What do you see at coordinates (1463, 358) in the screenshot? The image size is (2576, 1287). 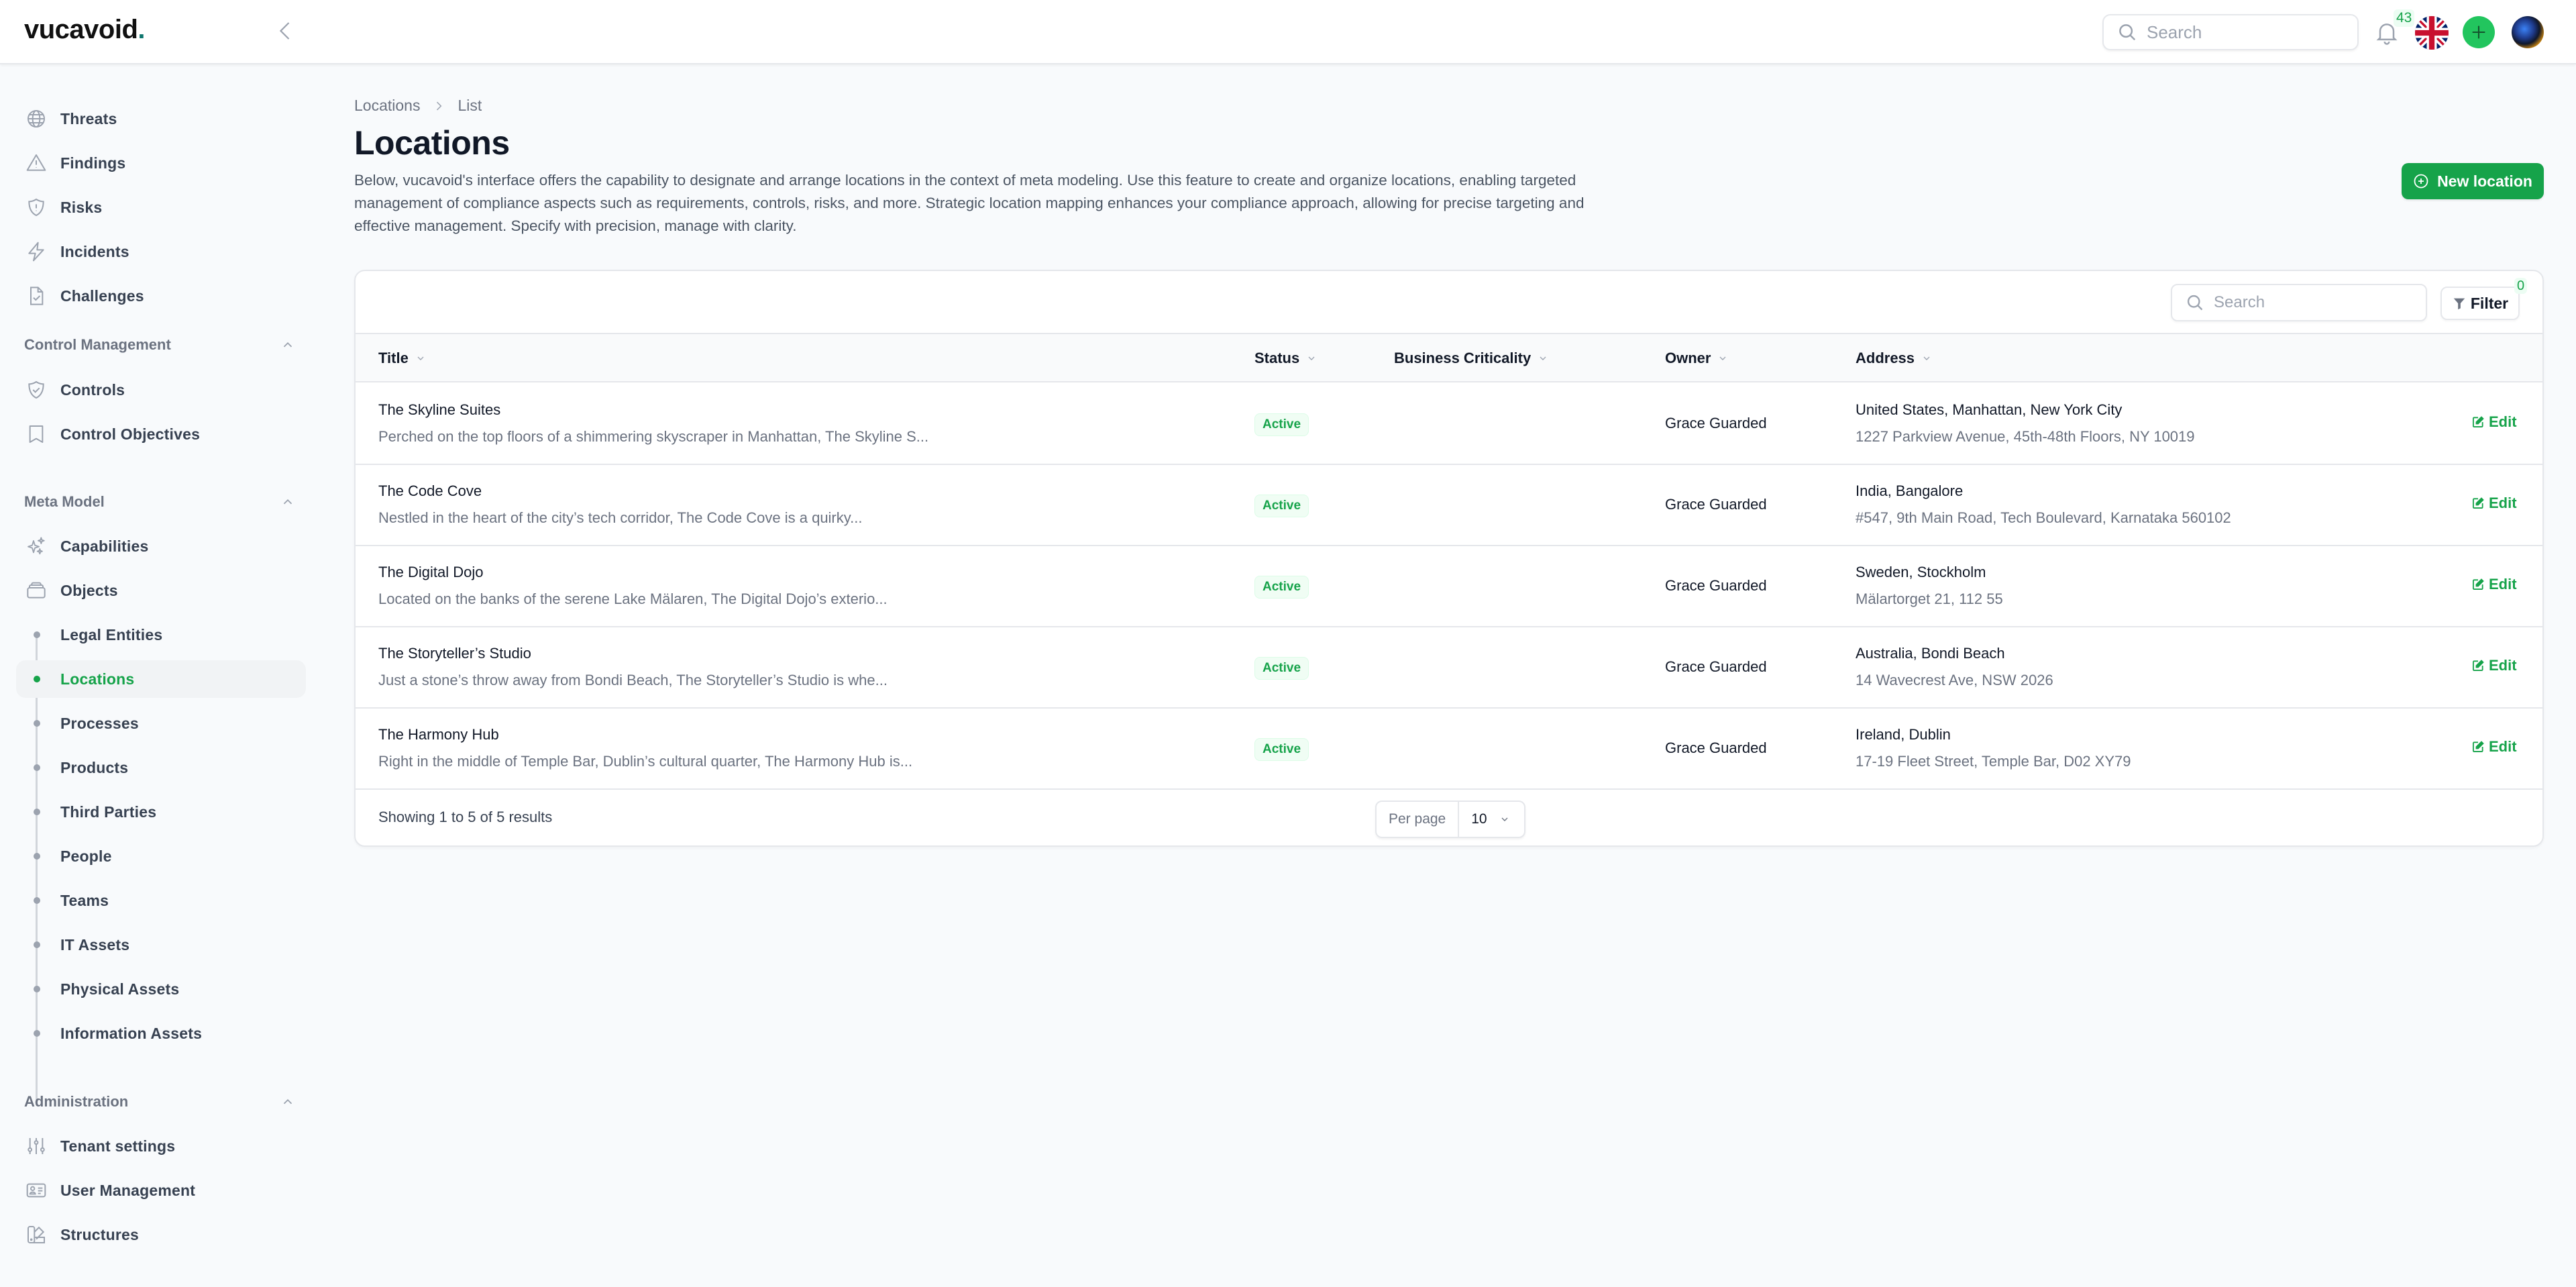 I see `column-label: Business Criticality` at bounding box center [1463, 358].